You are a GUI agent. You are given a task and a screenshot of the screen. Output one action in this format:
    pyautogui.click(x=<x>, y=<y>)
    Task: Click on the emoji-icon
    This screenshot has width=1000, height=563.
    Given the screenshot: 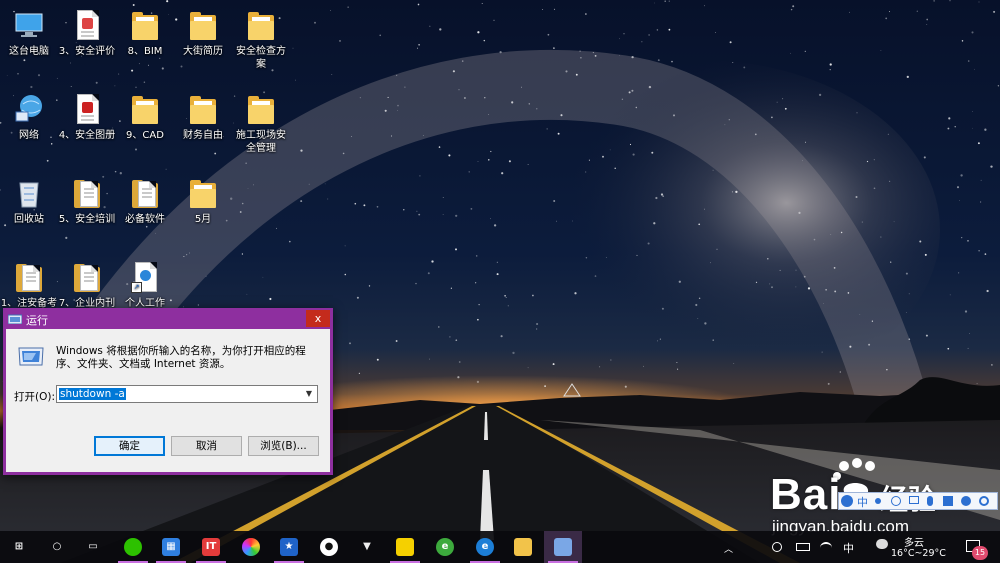 What is the action you would take?
    pyautogui.click(x=896, y=501)
    